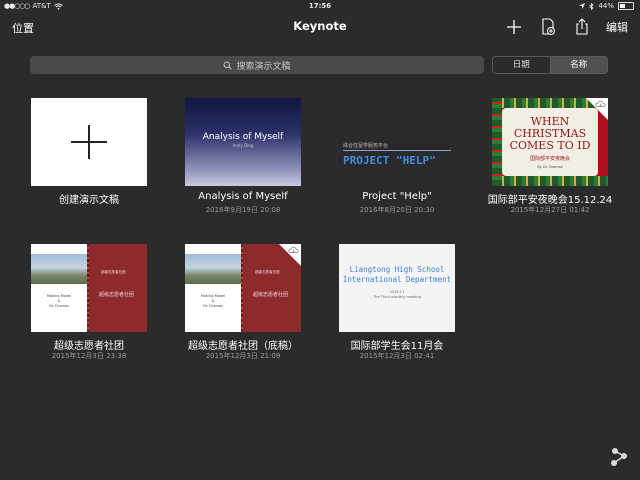 Image resolution: width=640 pixels, height=480 pixels. I want to click on document-date: 2016年8月20日 20:30, so click(397, 210).